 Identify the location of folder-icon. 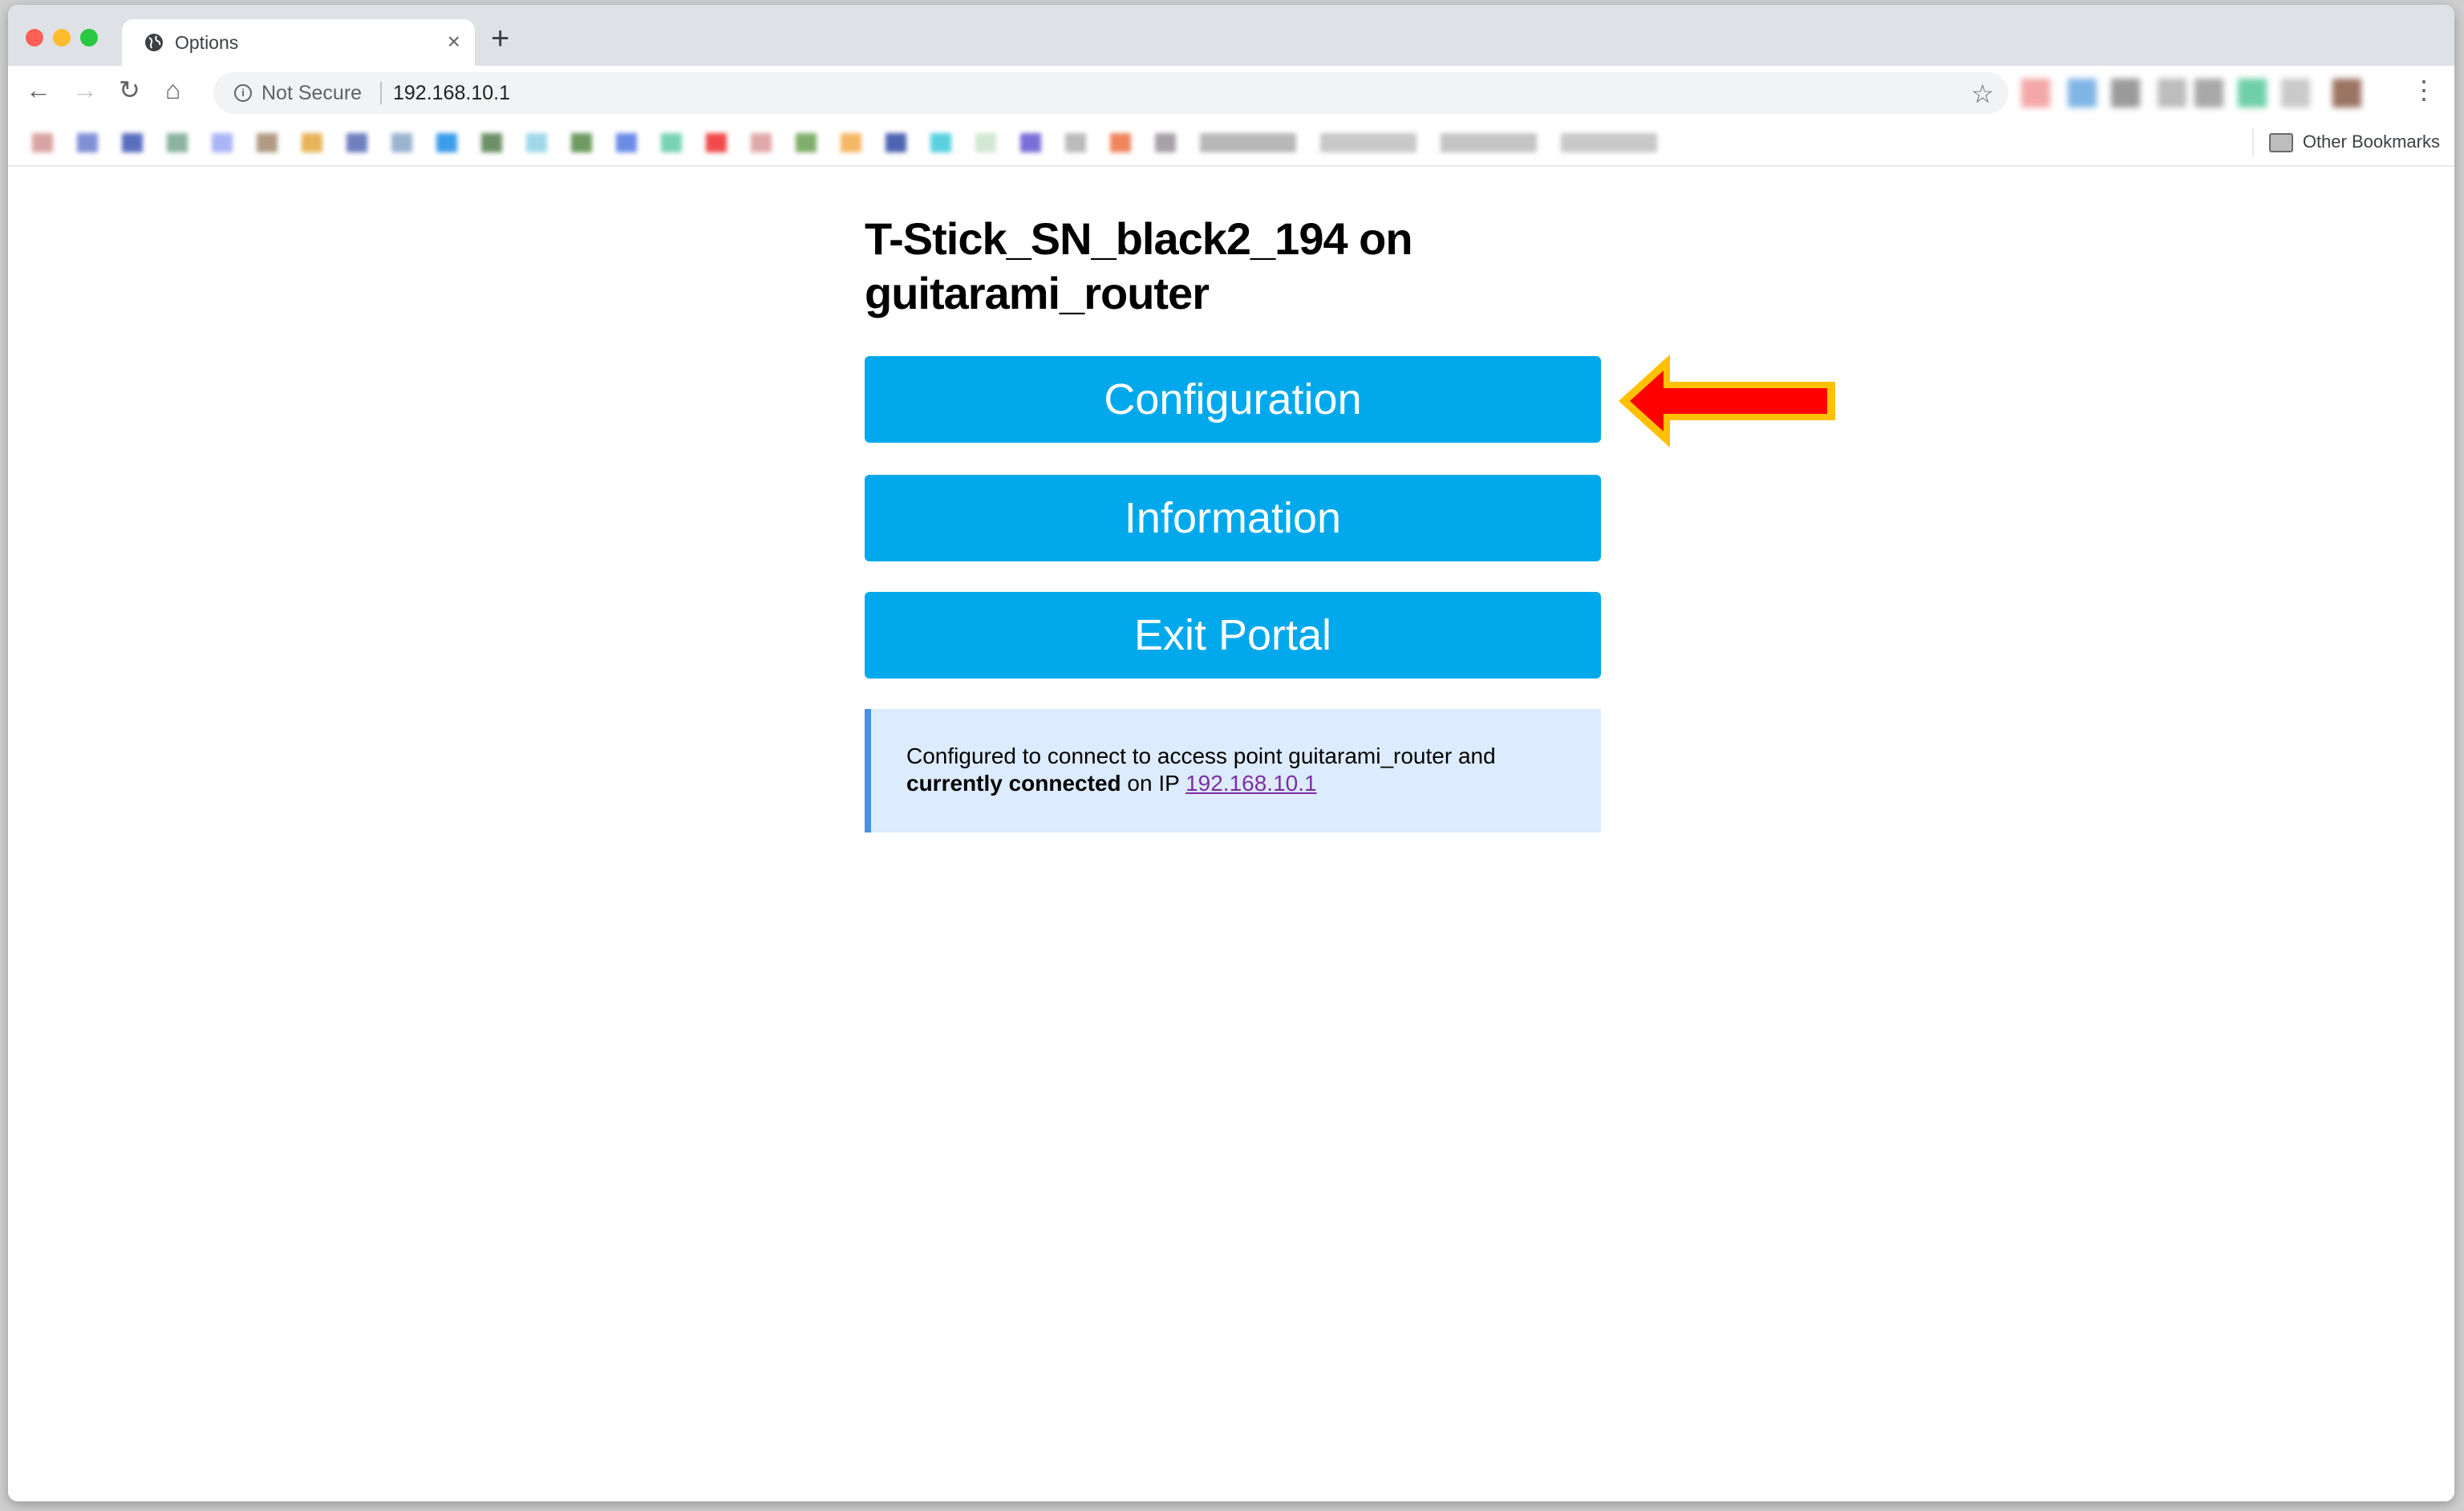
(2280, 143).